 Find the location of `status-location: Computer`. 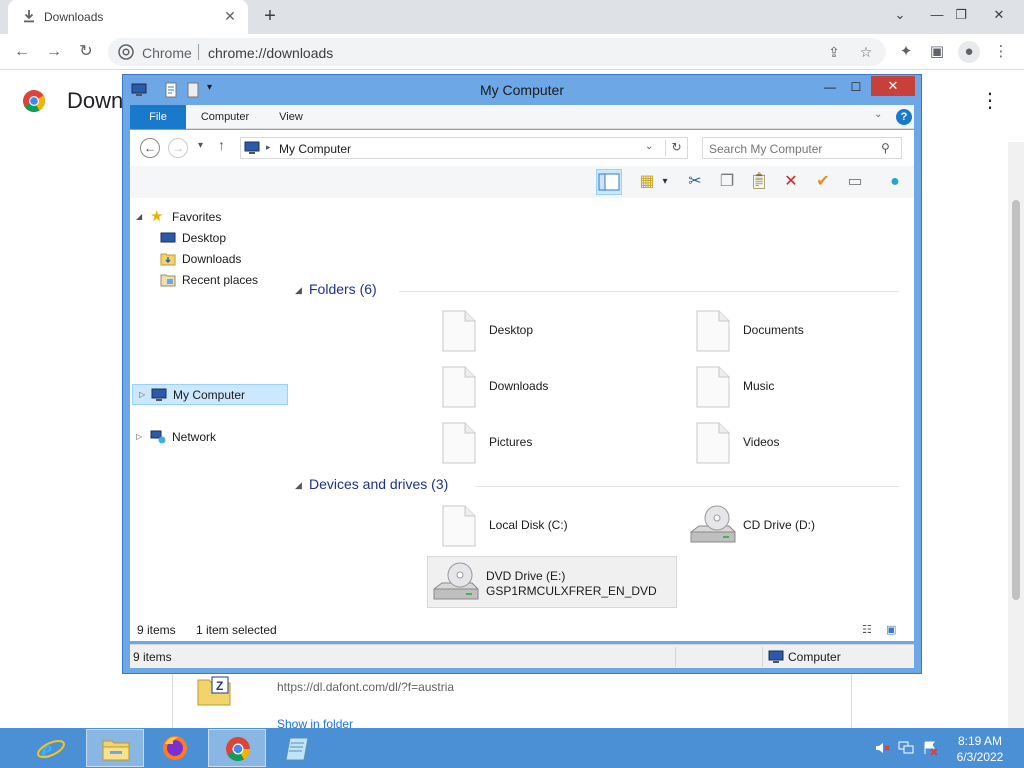

status-location: Computer is located at coordinates (814, 657).